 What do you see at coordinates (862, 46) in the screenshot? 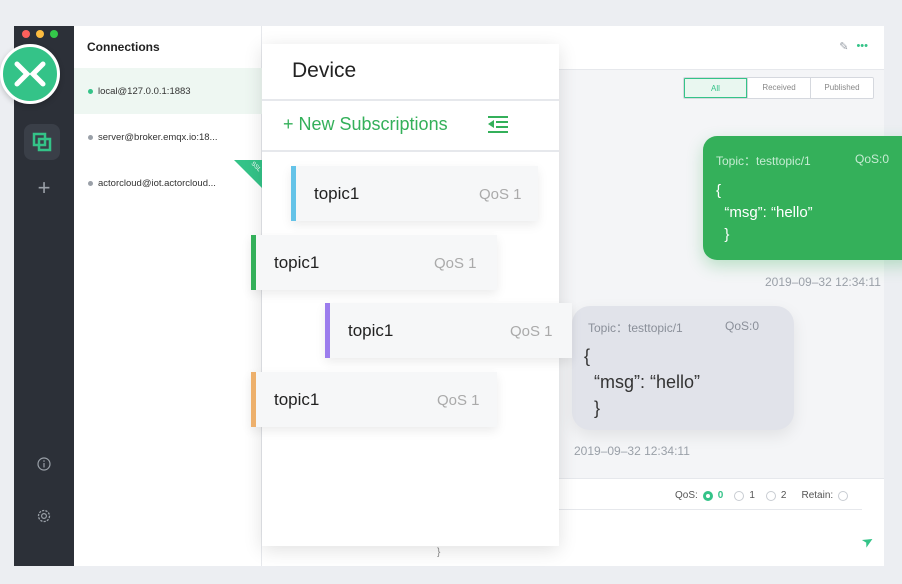
I see `more-icon: •••` at bounding box center [862, 46].